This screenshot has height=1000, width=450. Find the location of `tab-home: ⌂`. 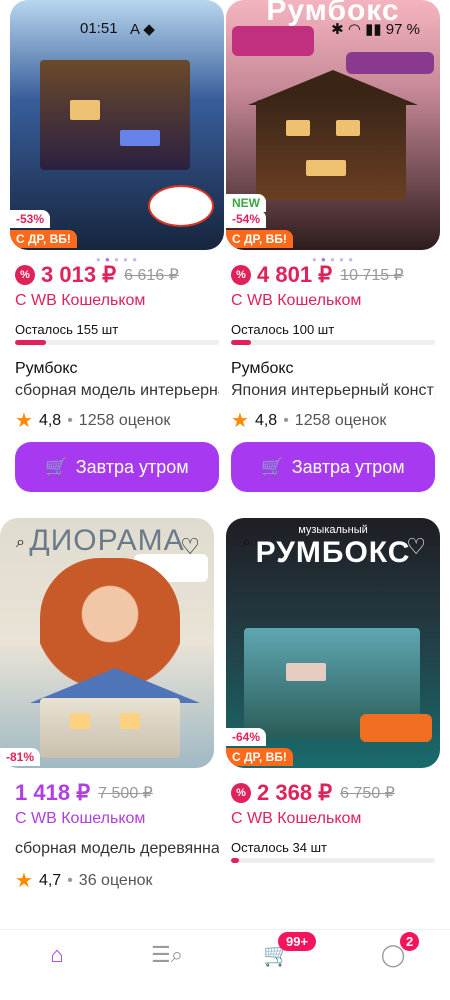

tab-home: ⌂ is located at coordinates (57, 965).